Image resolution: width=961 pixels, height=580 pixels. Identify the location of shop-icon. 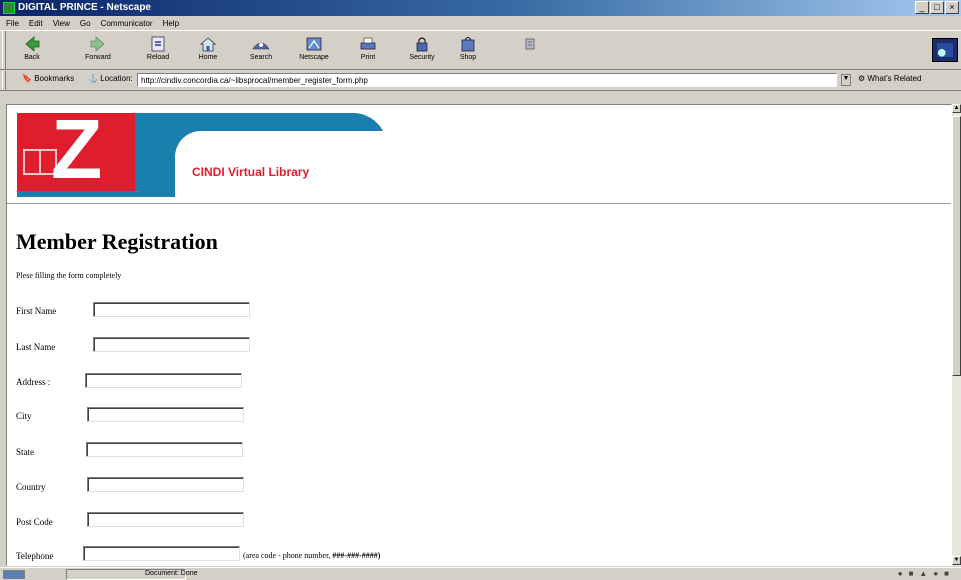
(468, 44).